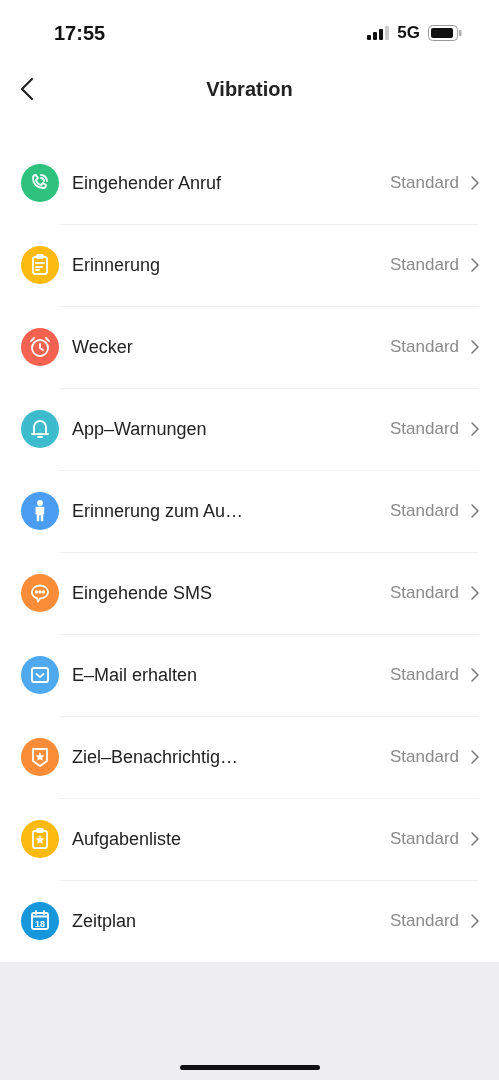 Image resolution: width=499 pixels, height=1080 pixels. What do you see at coordinates (80, 33) in the screenshot?
I see `status-time: 17:55` at bounding box center [80, 33].